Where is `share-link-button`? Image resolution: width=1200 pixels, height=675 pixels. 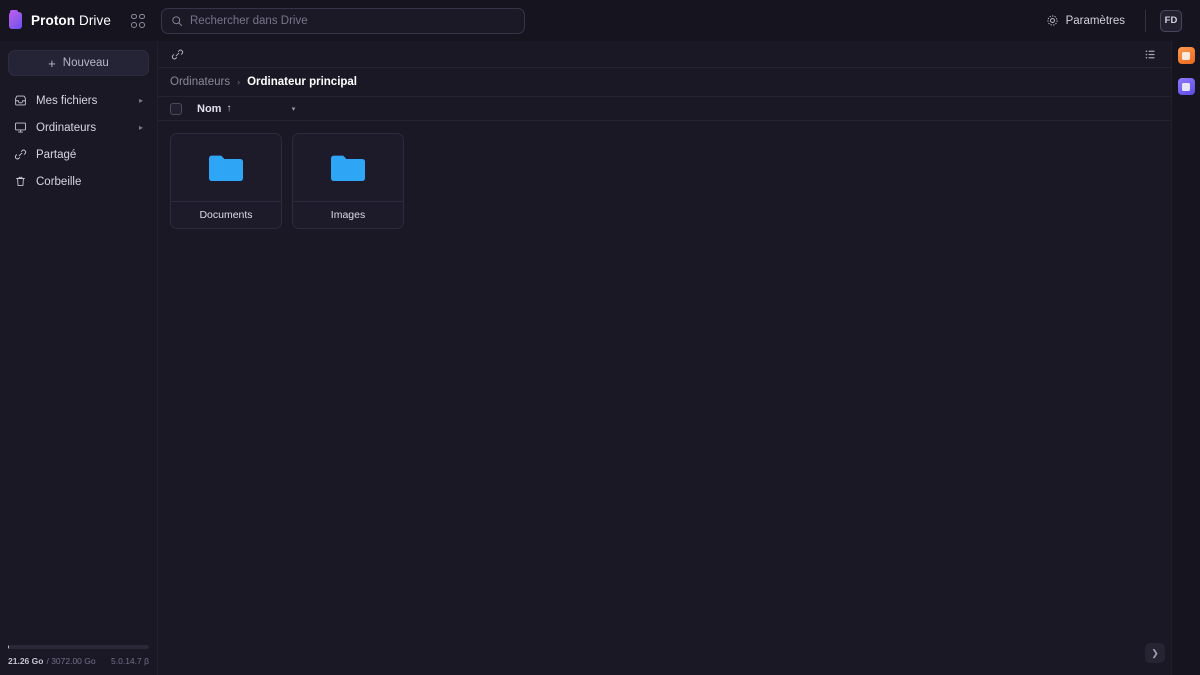 share-link-button is located at coordinates (177, 54).